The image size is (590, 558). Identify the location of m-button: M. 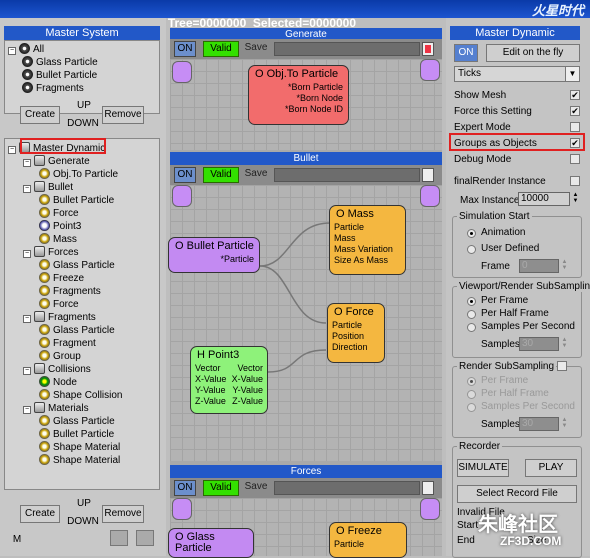
(17, 541).